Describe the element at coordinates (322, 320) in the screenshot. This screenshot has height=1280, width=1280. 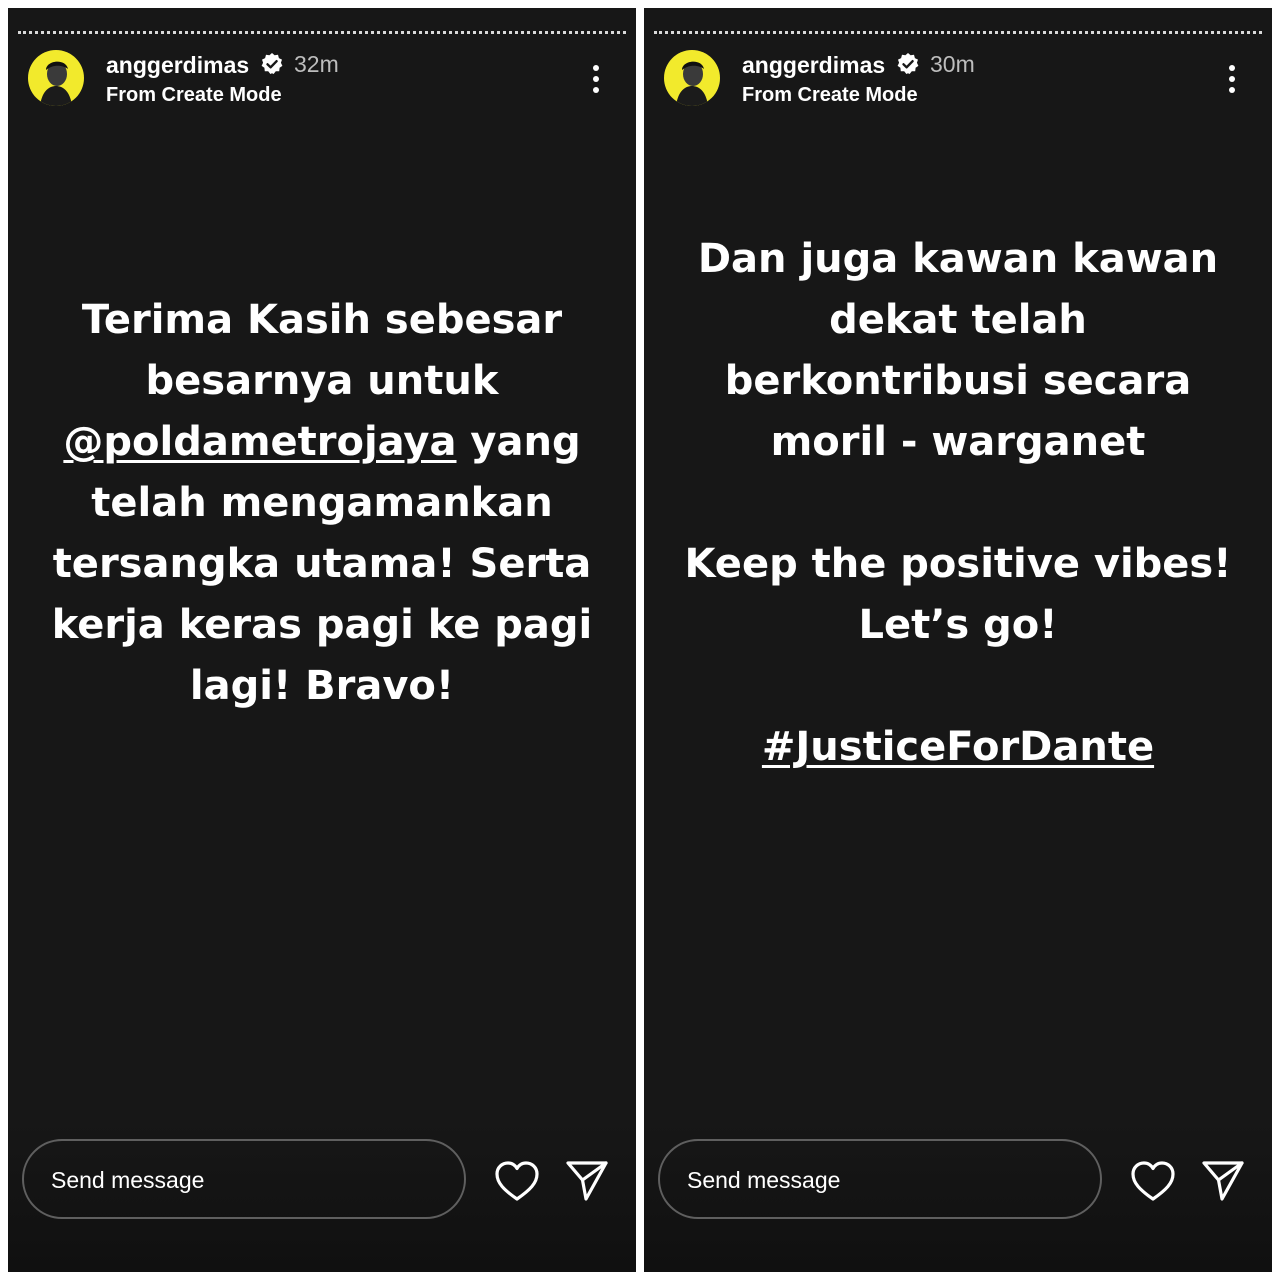
I see `story-text-line: Terima Kasih sebesar` at that location.